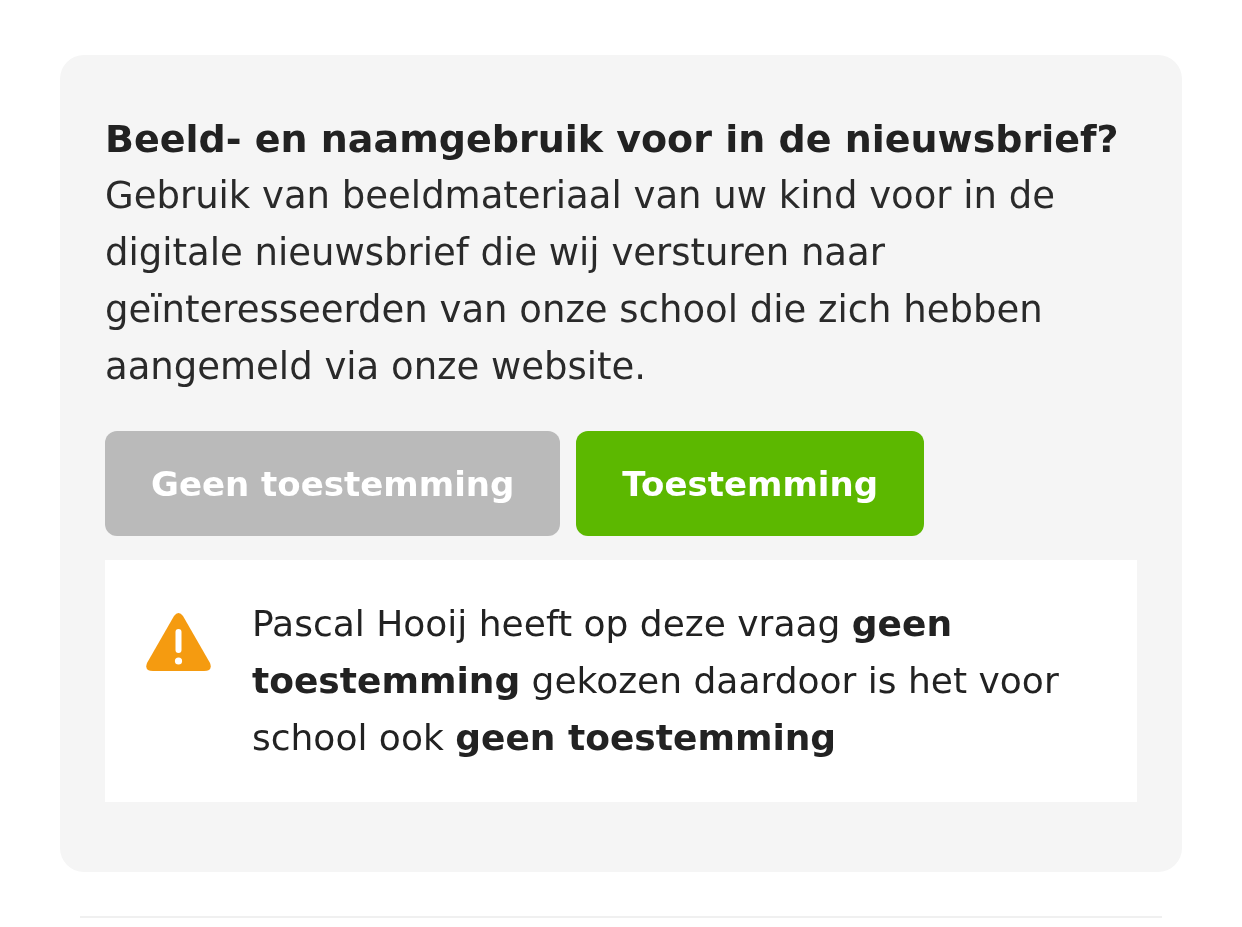 The width and height of the screenshot is (1242, 927). I want to click on consent-option-button: Geen toestemming, so click(333, 483).